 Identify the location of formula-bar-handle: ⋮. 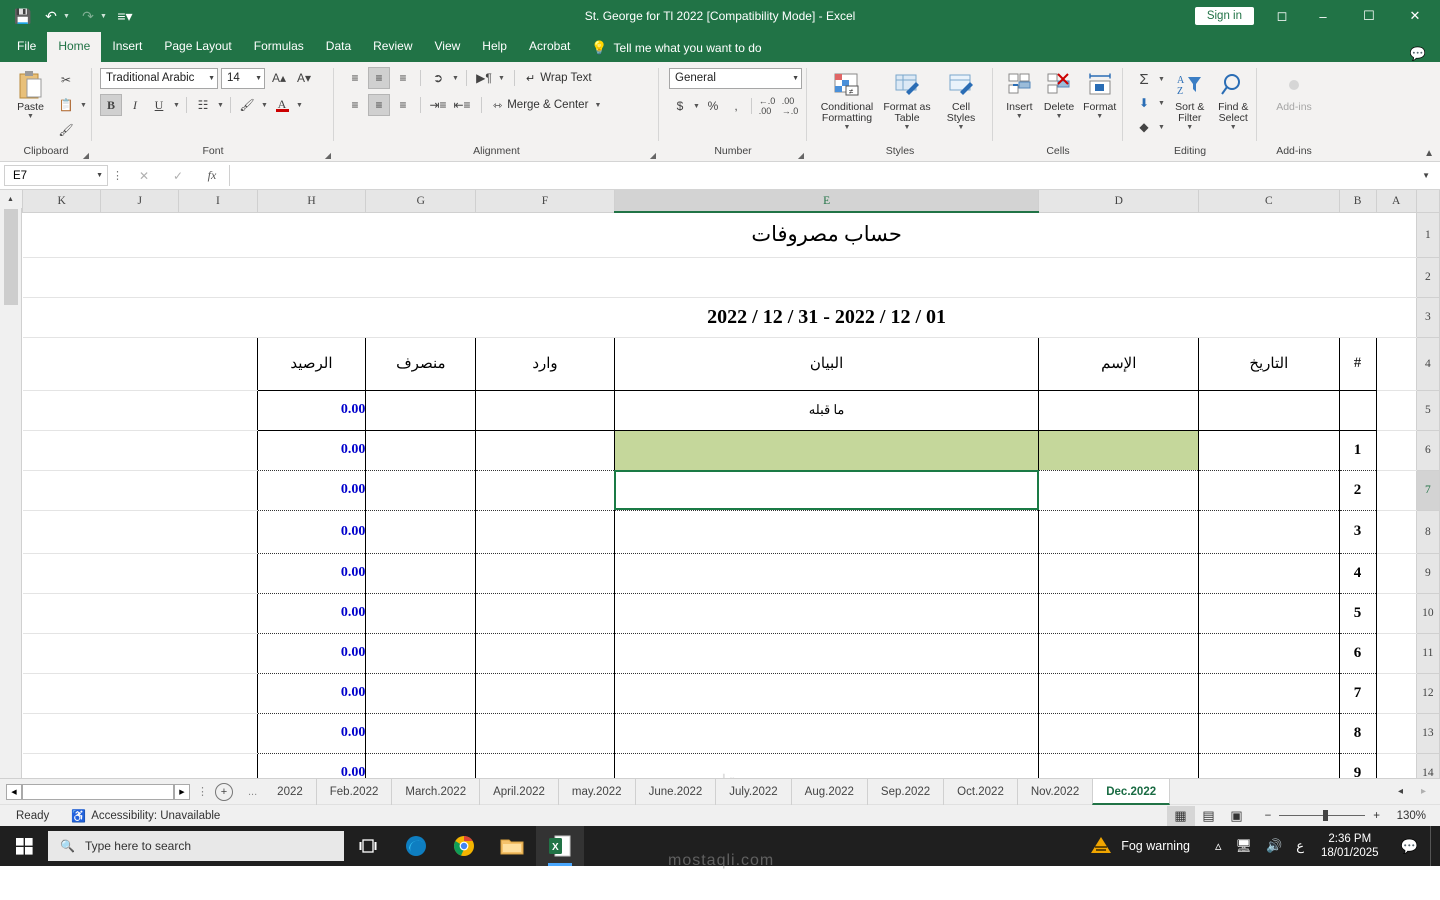
(117, 175).